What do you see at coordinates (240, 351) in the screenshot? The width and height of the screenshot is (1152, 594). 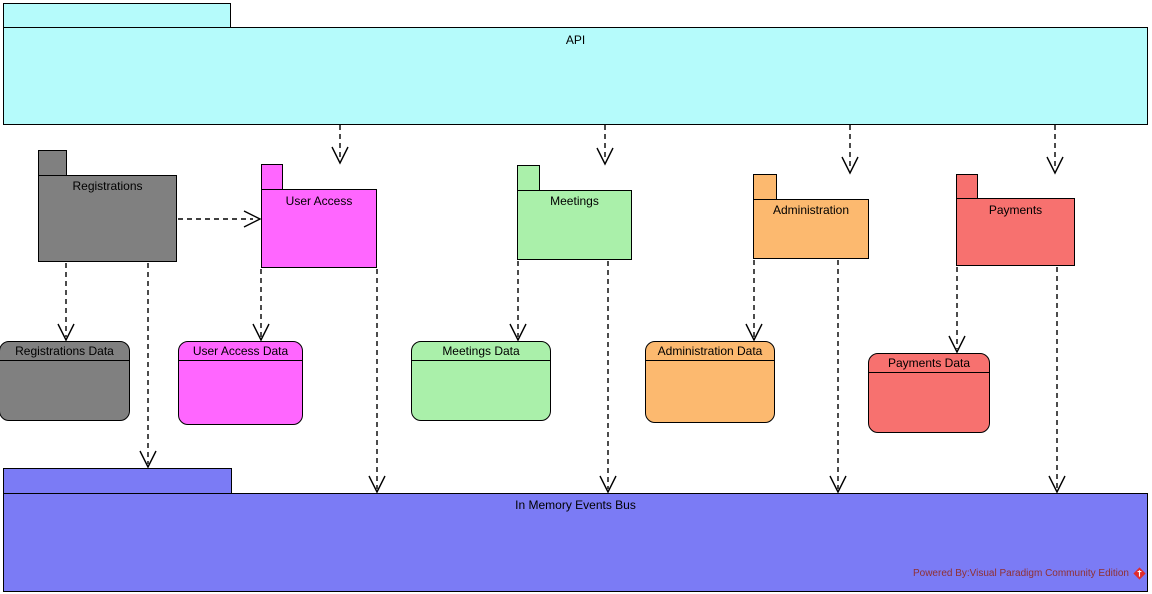 I see `datastore-user-access-data-label: User Access Data` at bounding box center [240, 351].